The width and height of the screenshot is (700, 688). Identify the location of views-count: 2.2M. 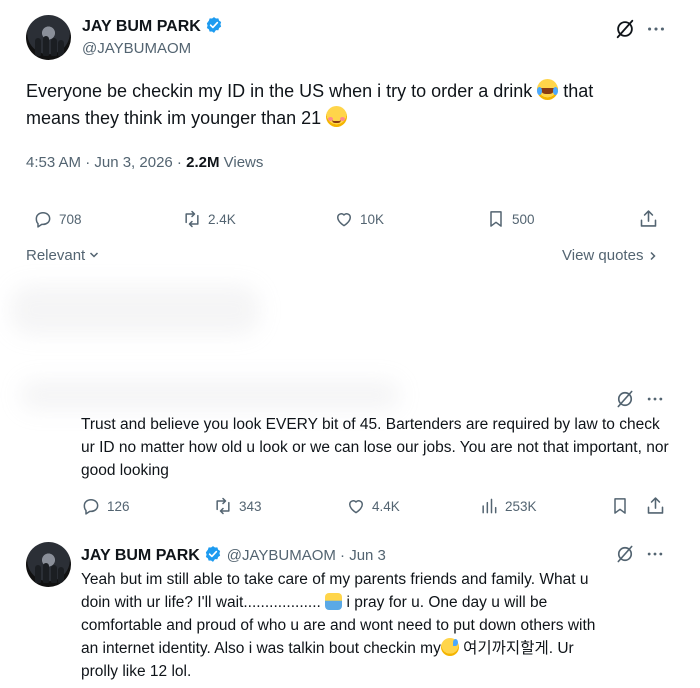
(203, 162).